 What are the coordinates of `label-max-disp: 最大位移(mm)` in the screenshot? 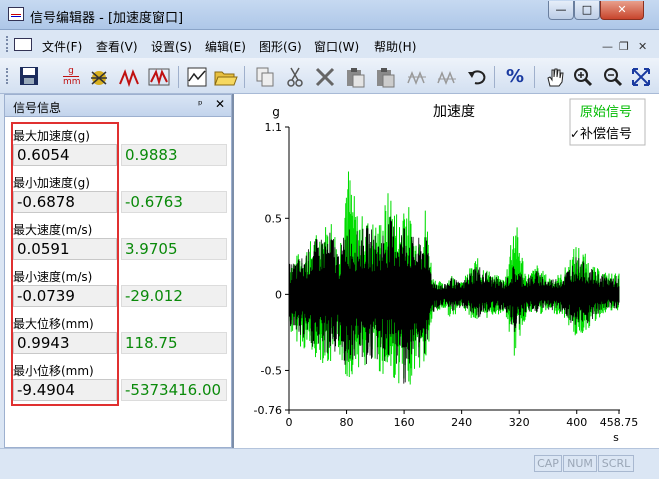 It's located at (53, 324).